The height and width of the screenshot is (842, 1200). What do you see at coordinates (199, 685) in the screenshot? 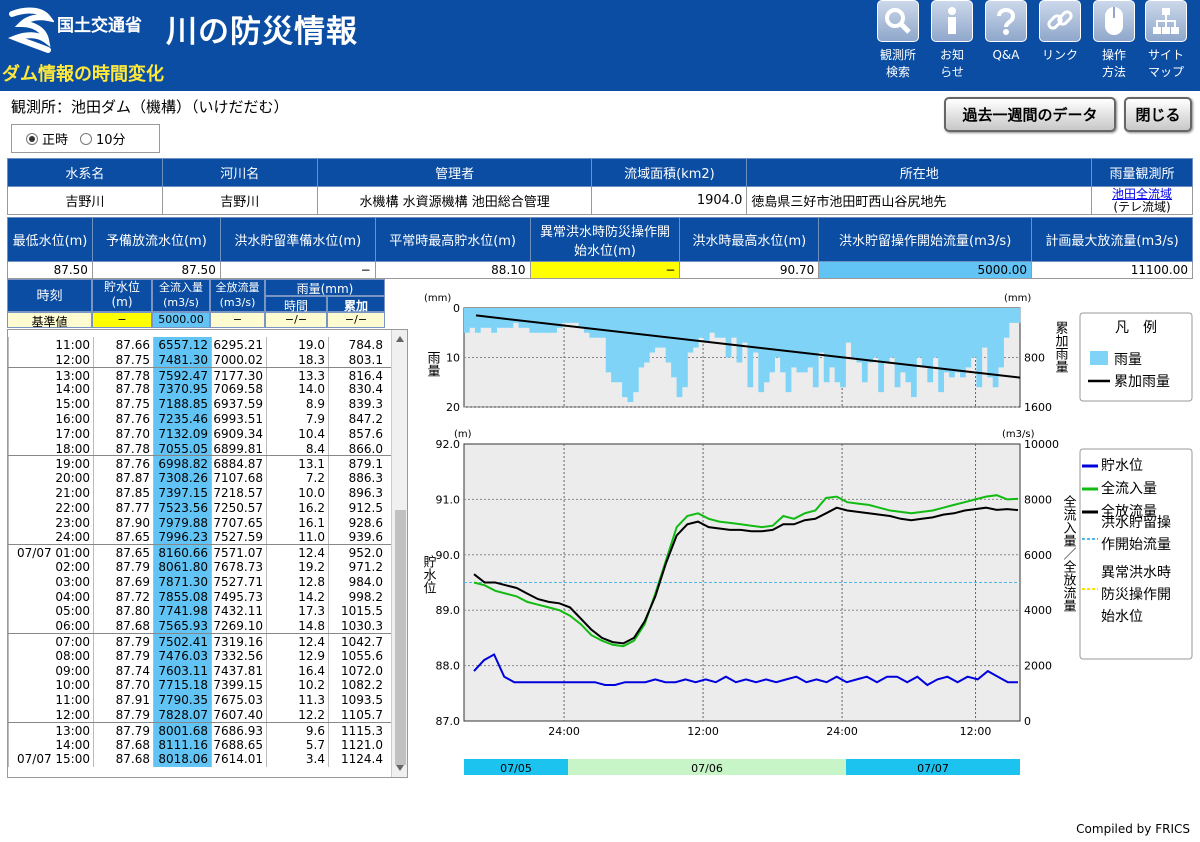
I see `table-row: 10:00 87.70 7715.18 7399.15 10.2 1082.2` at bounding box center [199, 685].